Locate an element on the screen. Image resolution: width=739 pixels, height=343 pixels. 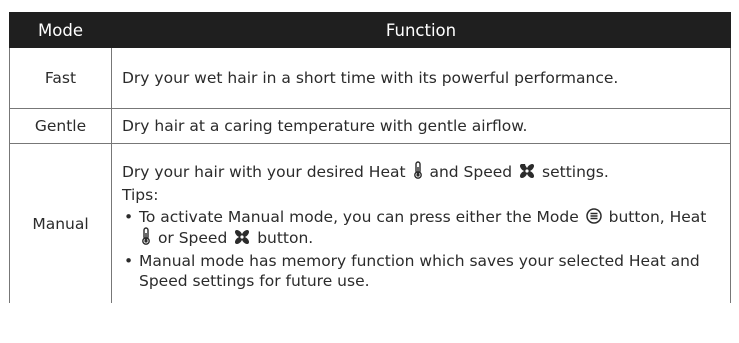
manual-intro-text-3: settings. is located at coordinates (575, 171).